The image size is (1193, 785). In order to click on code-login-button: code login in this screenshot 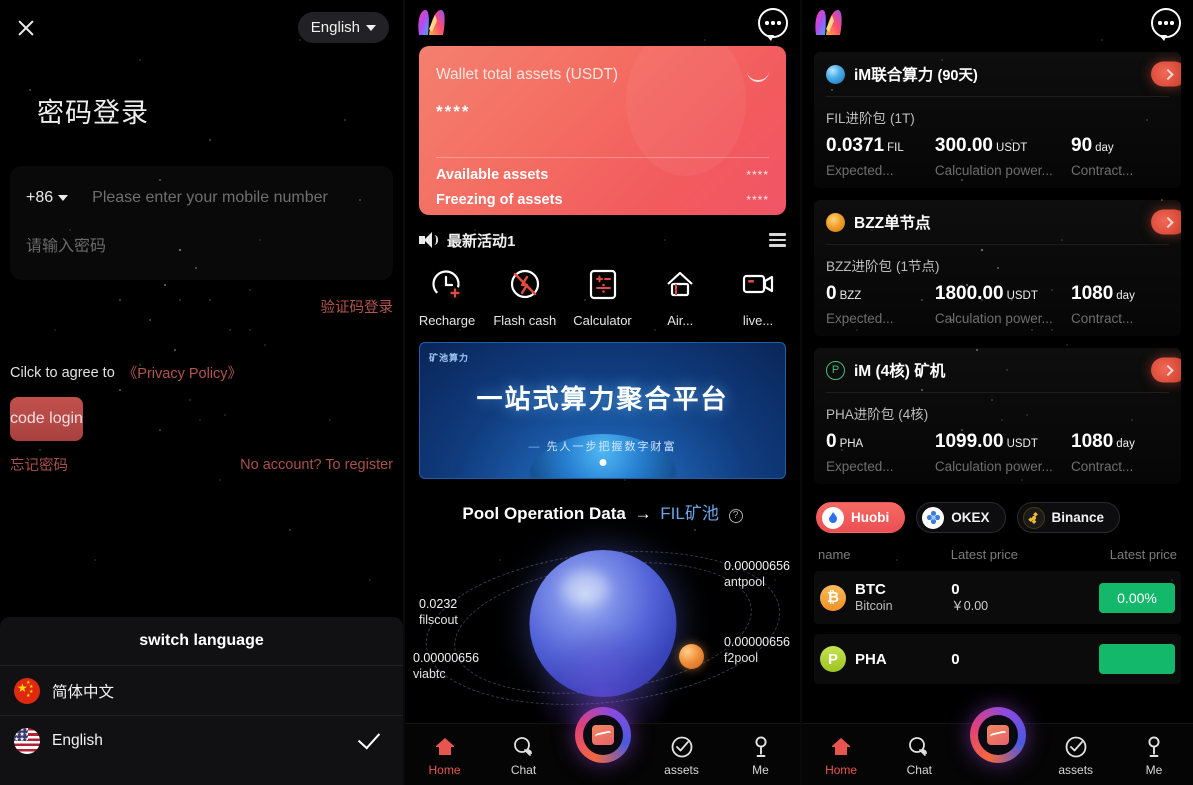, I will do `click(46, 419)`.